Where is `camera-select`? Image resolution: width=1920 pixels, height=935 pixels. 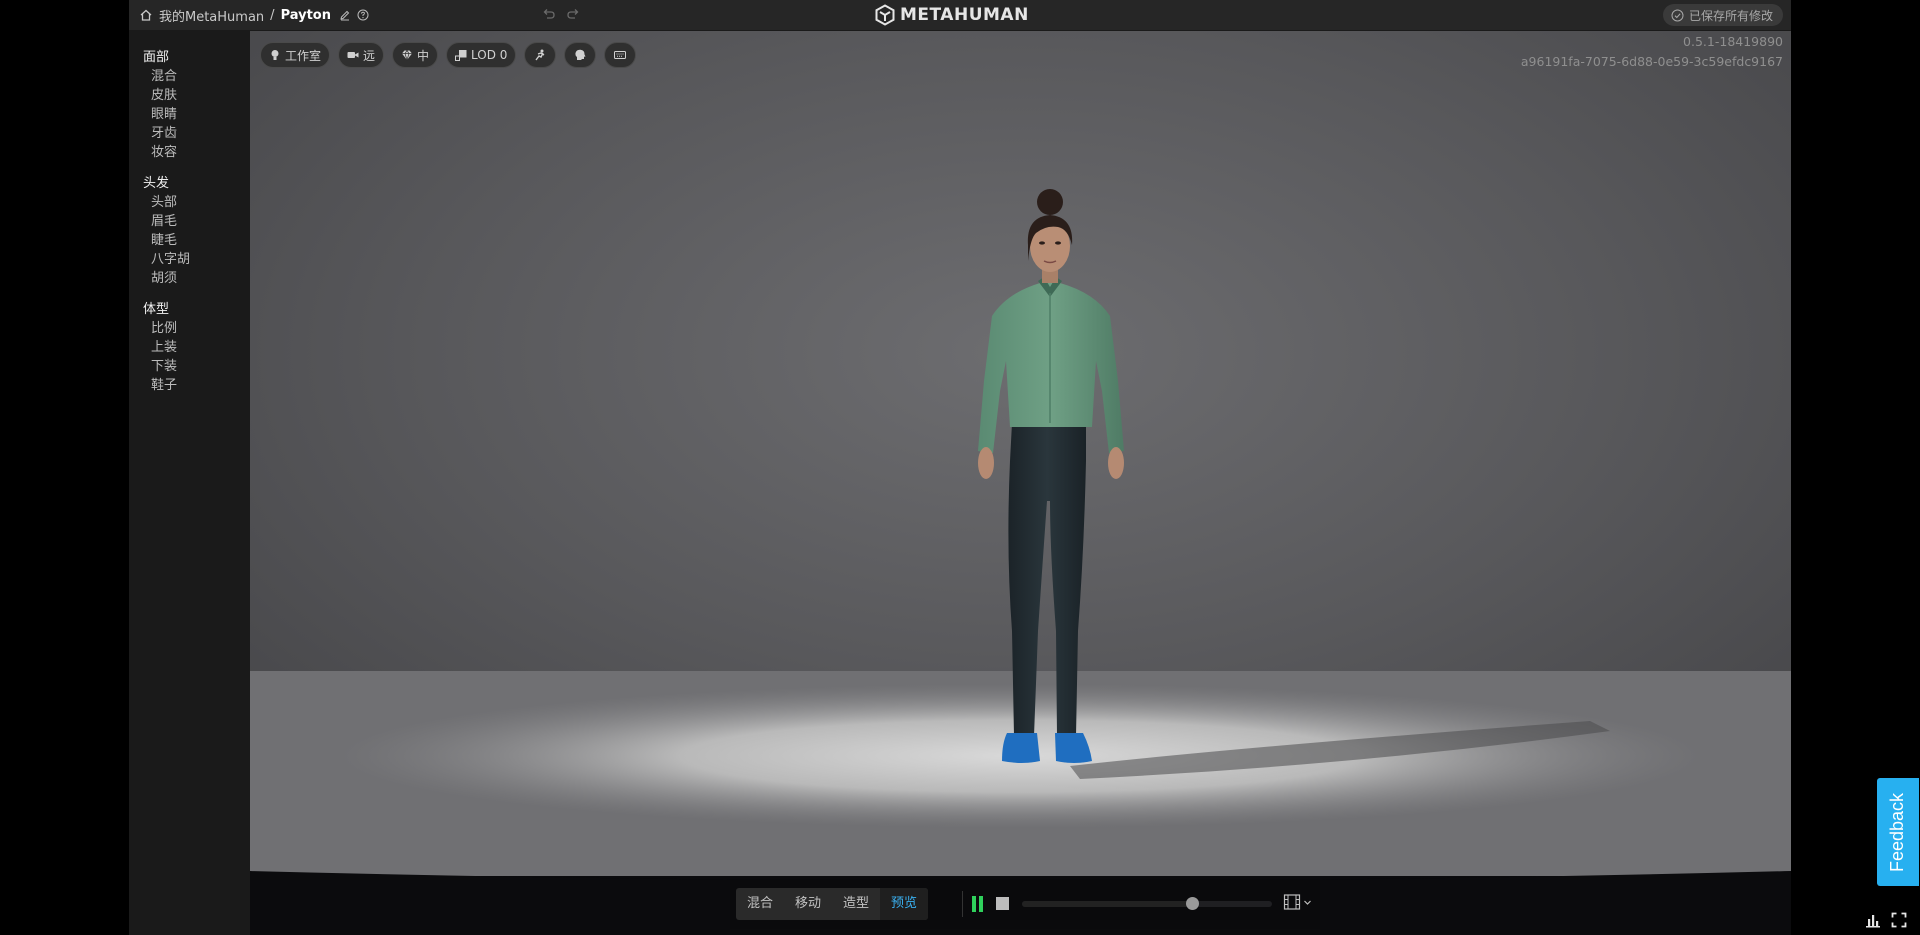 camera-select is located at coordinates (1297, 902).